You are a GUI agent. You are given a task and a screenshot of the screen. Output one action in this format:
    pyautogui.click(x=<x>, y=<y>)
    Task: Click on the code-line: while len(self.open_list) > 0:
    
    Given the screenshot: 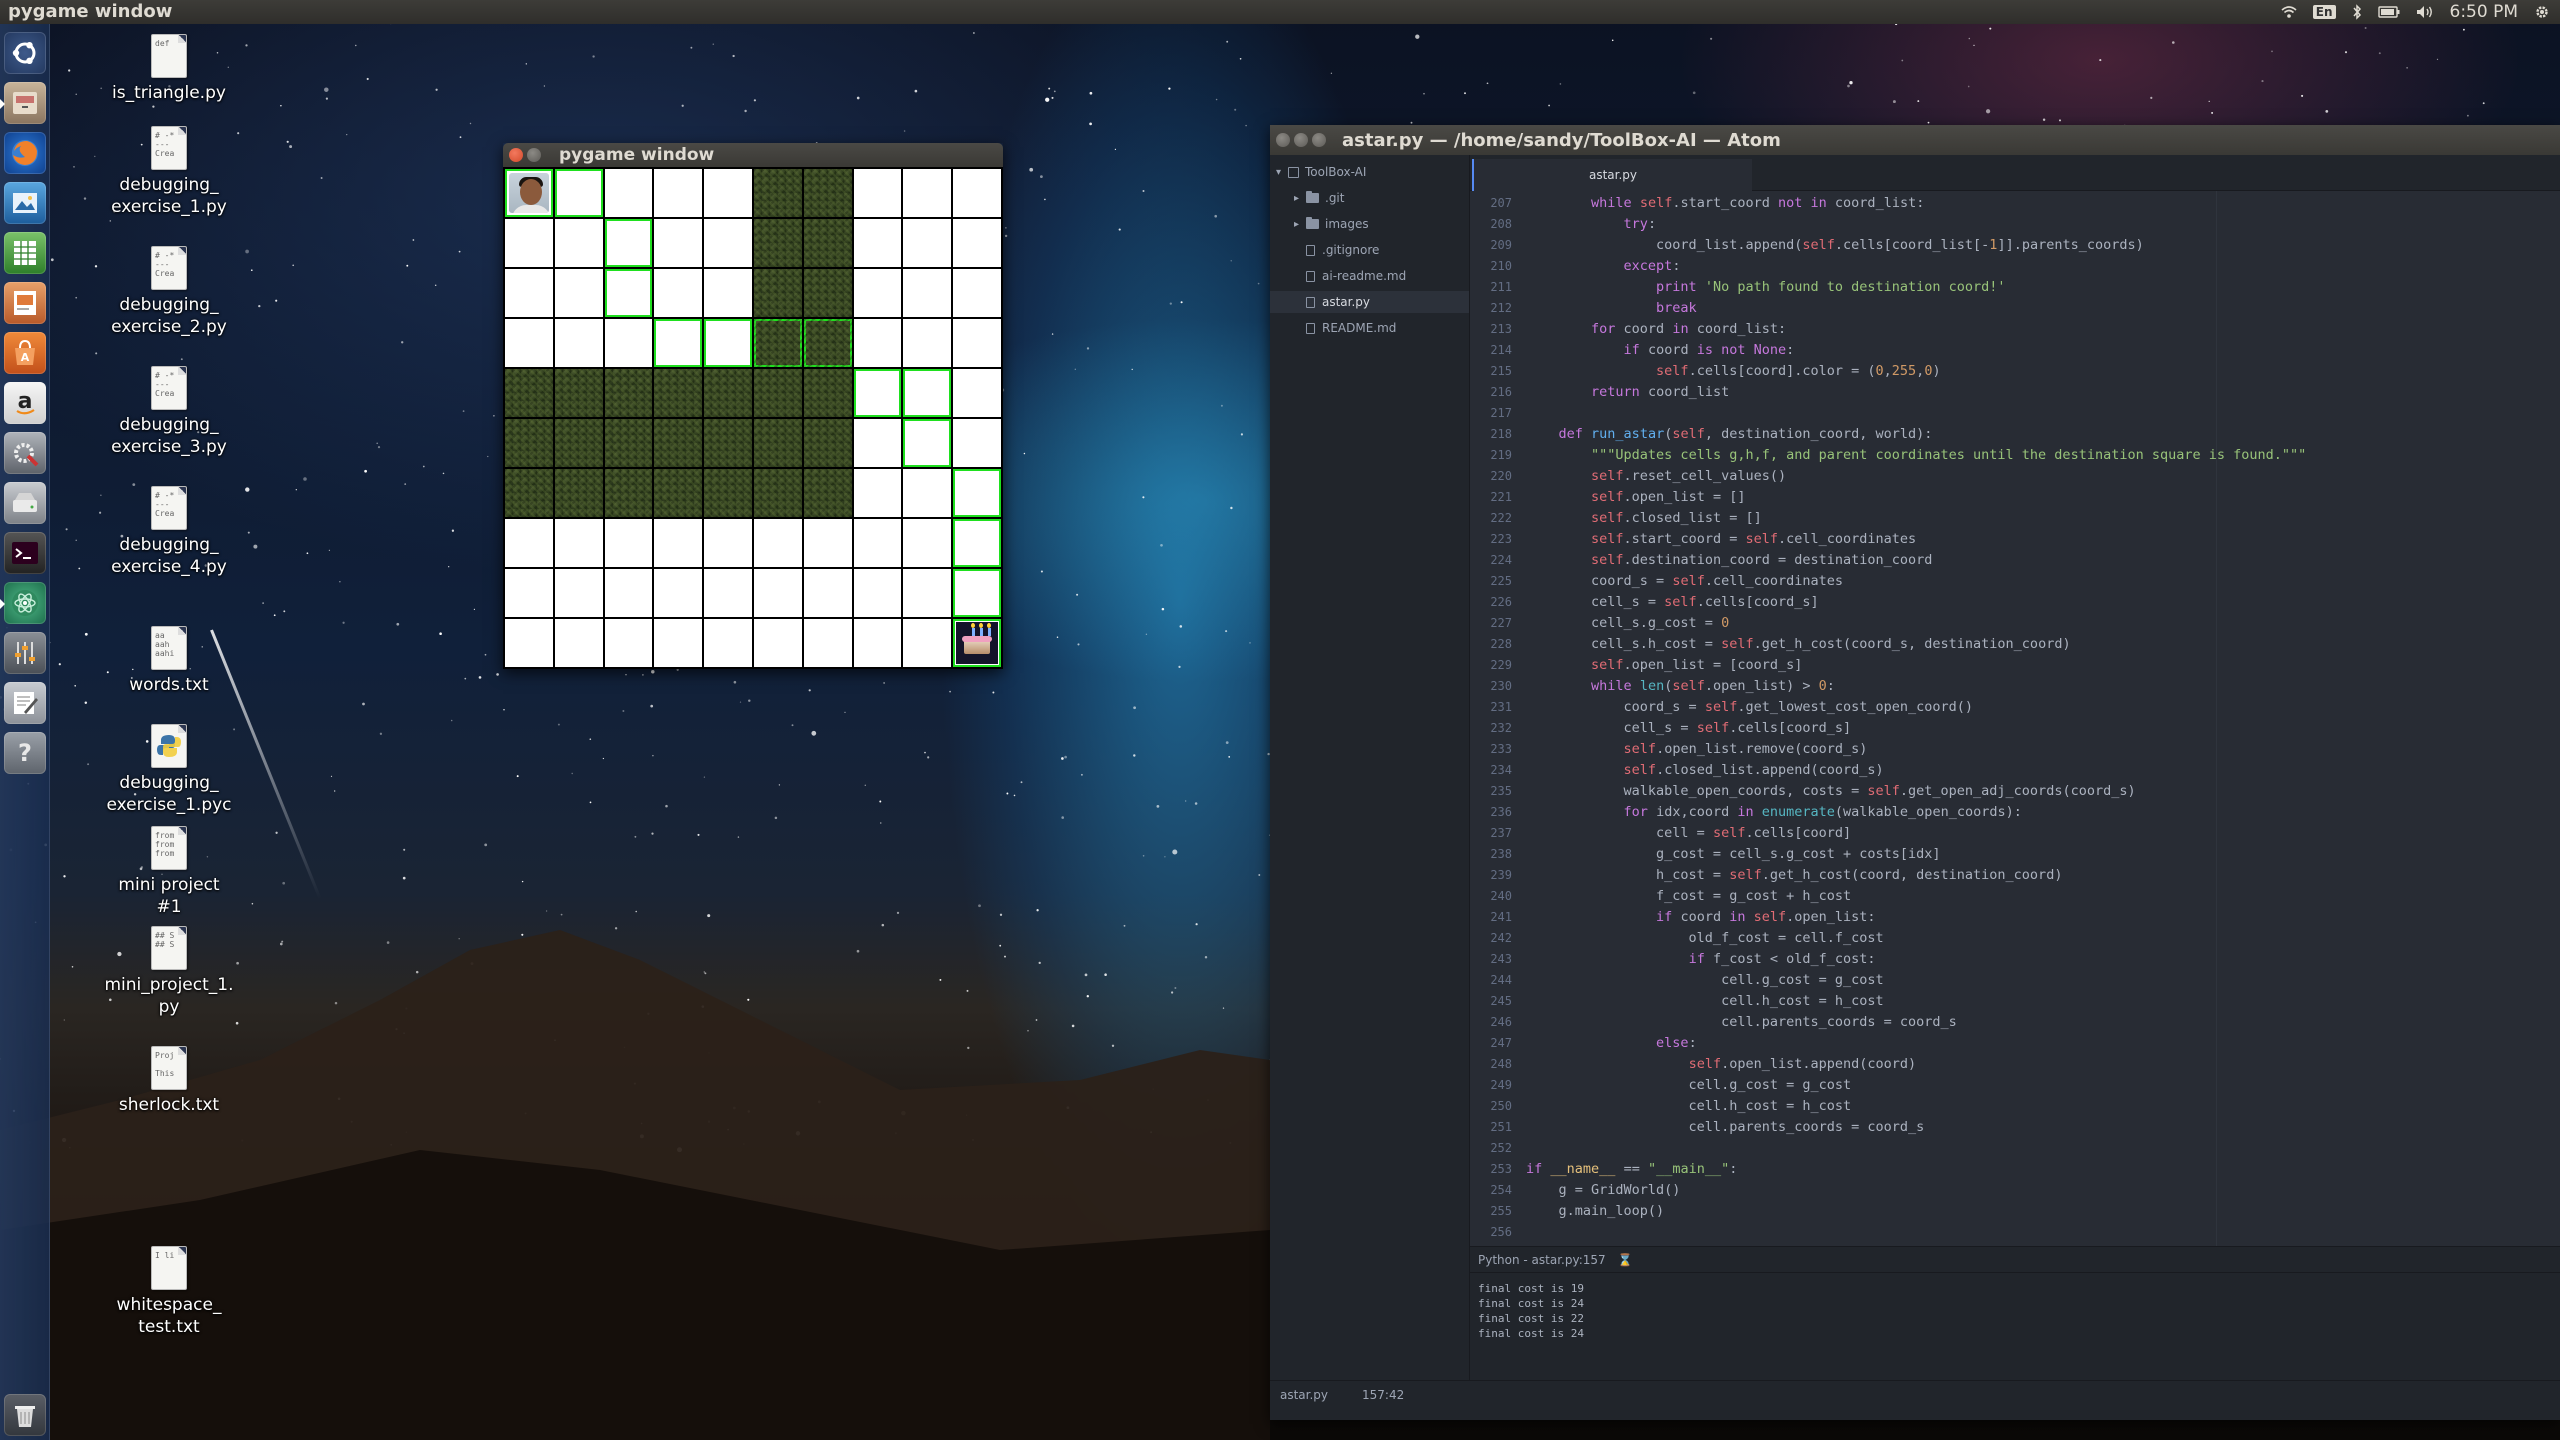 What is the action you would take?
    pyautogui.click(x=2043, y=686)
    